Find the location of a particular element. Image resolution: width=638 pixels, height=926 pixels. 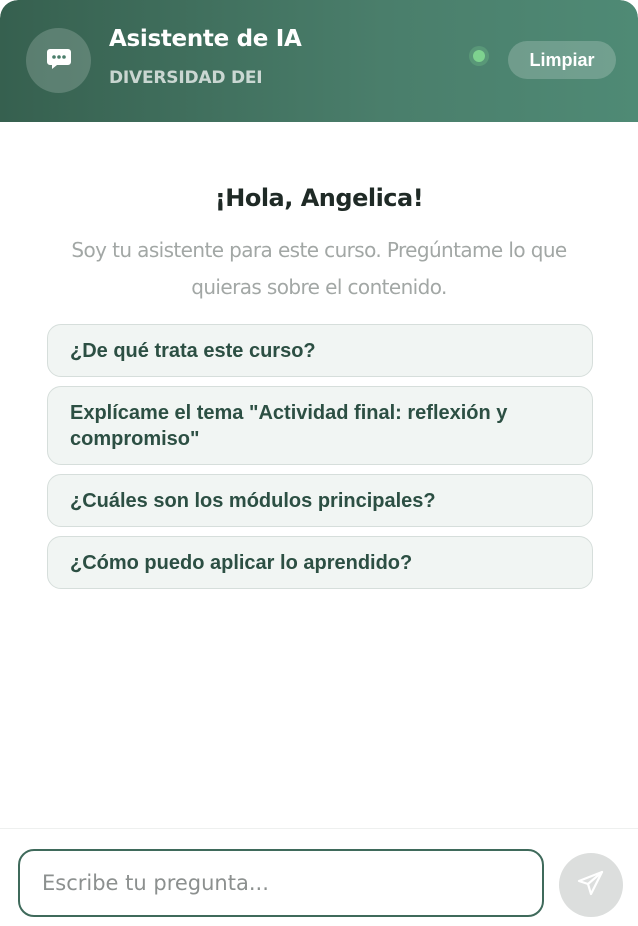

clear-chat-button: Limpiar is located at coordinates (562, 60).